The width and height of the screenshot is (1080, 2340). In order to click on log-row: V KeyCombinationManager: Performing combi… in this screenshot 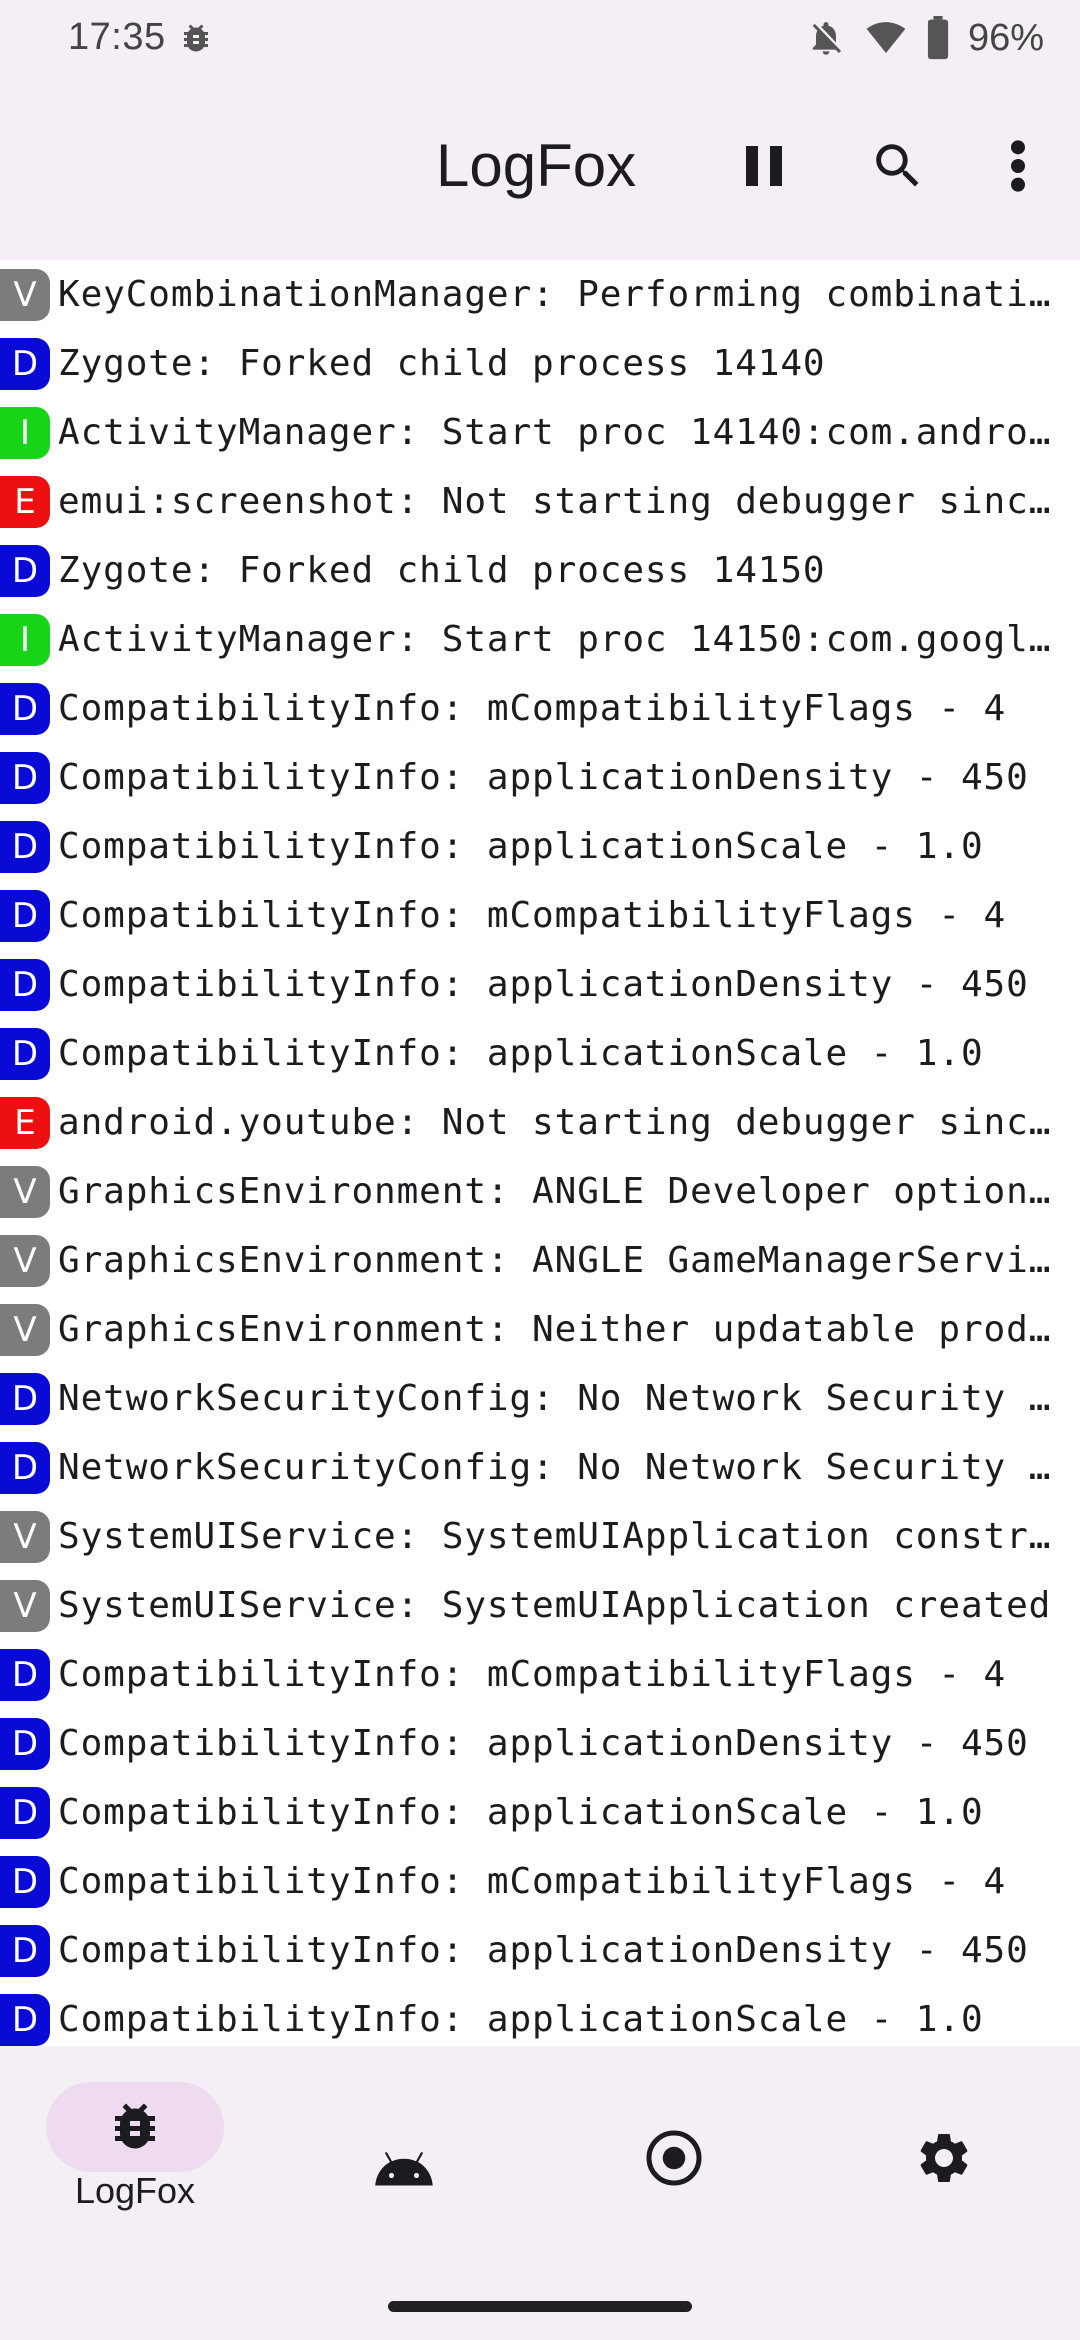, I will do `click(540, 294)`.